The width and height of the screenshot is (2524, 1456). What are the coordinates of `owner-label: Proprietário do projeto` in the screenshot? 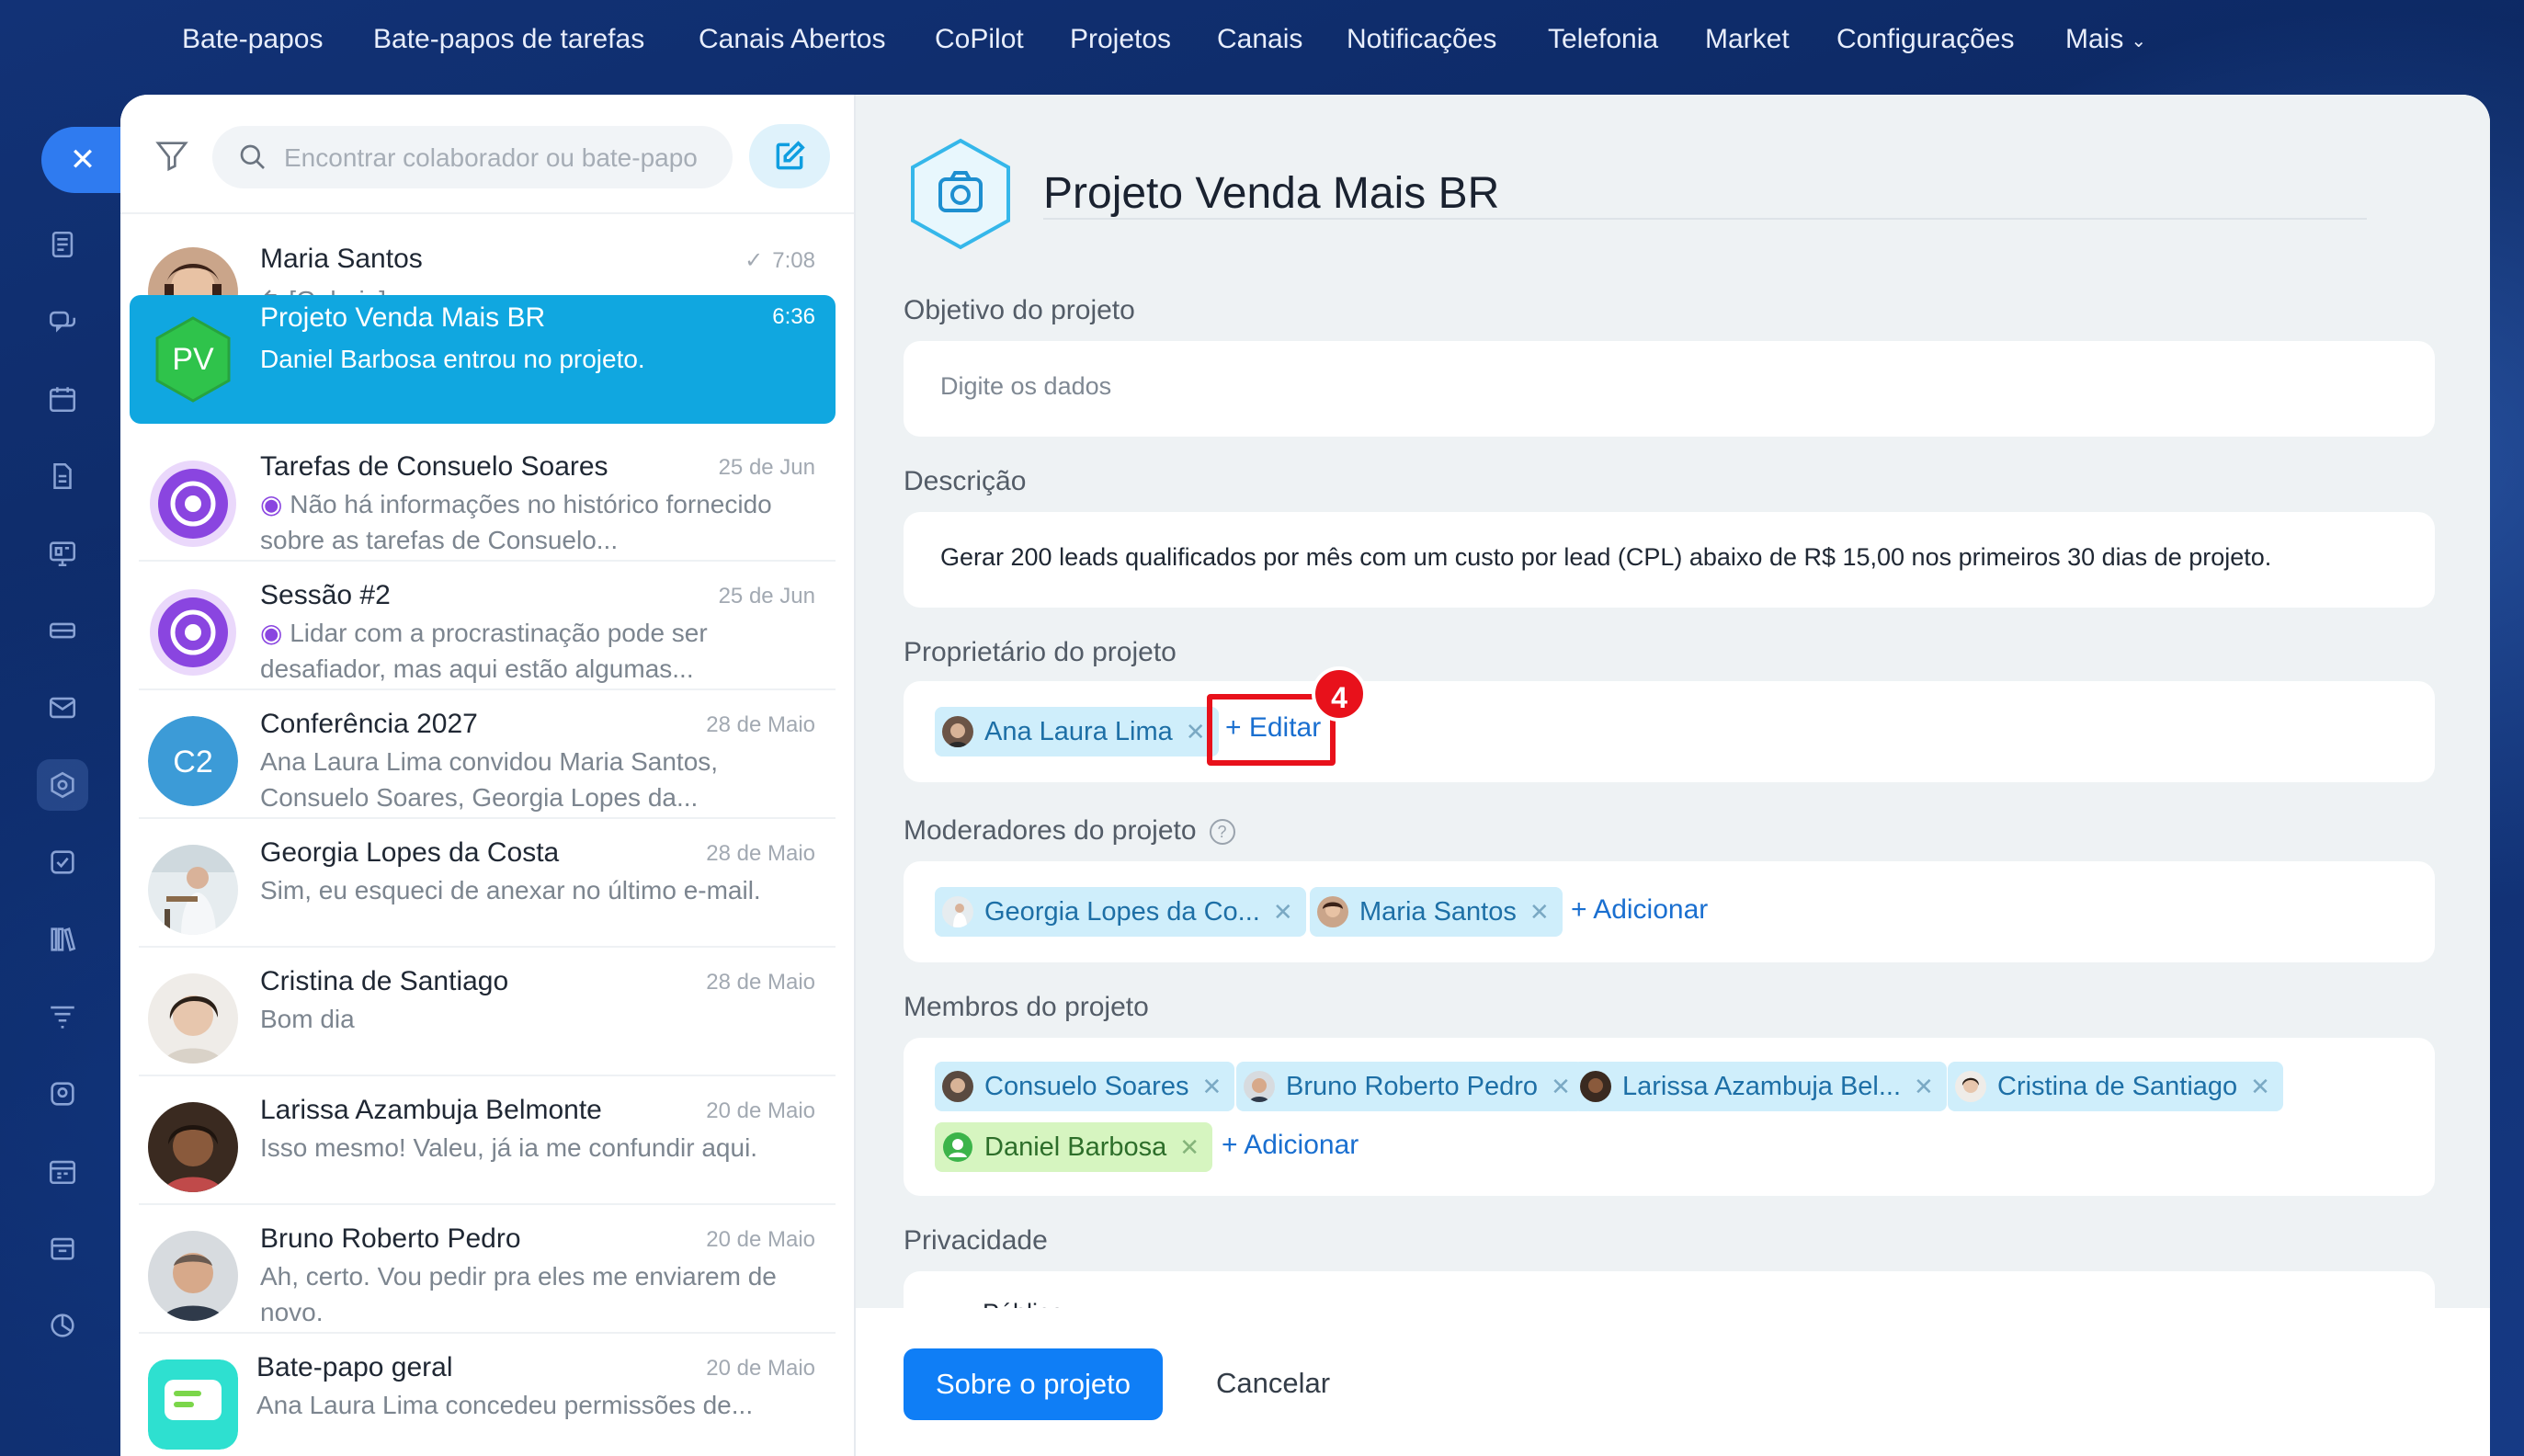 It's located at (1040, 652).